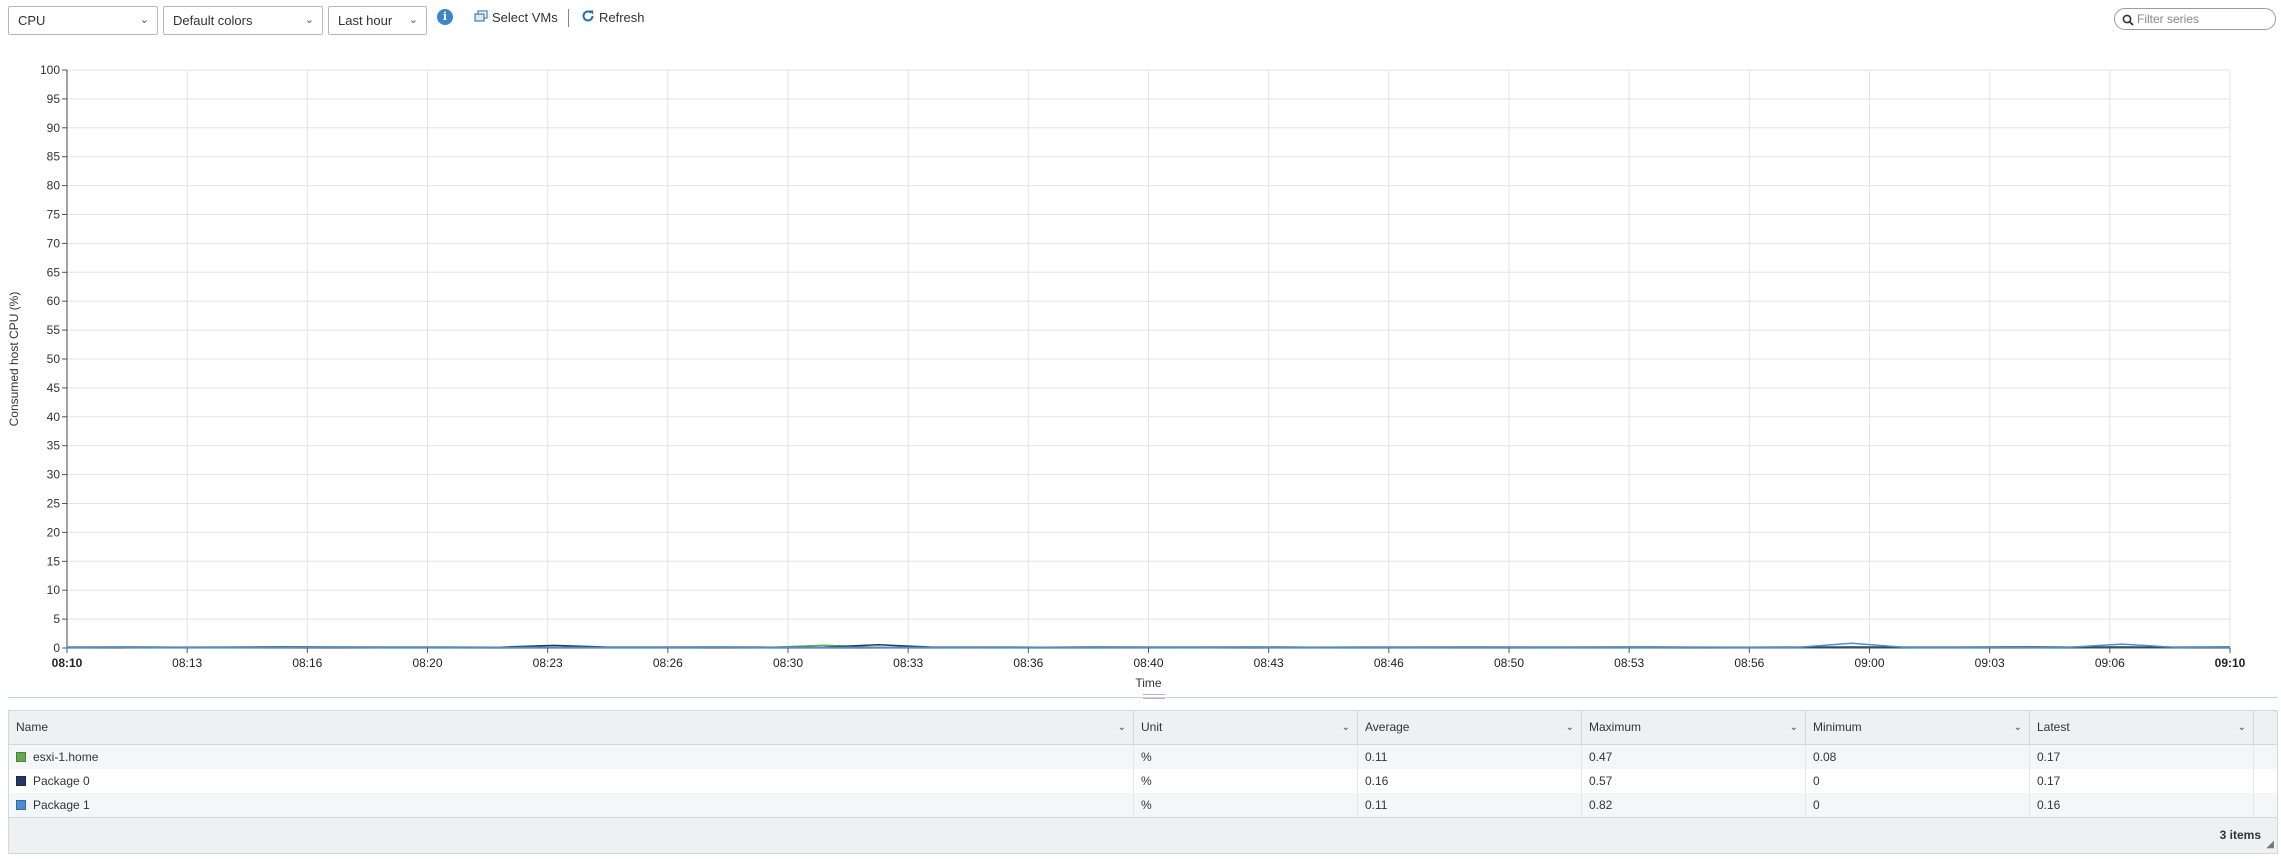 This screenshot has width=2281, height=859. I want to click on period-select: Last hour ⌄, so click(377, 20).